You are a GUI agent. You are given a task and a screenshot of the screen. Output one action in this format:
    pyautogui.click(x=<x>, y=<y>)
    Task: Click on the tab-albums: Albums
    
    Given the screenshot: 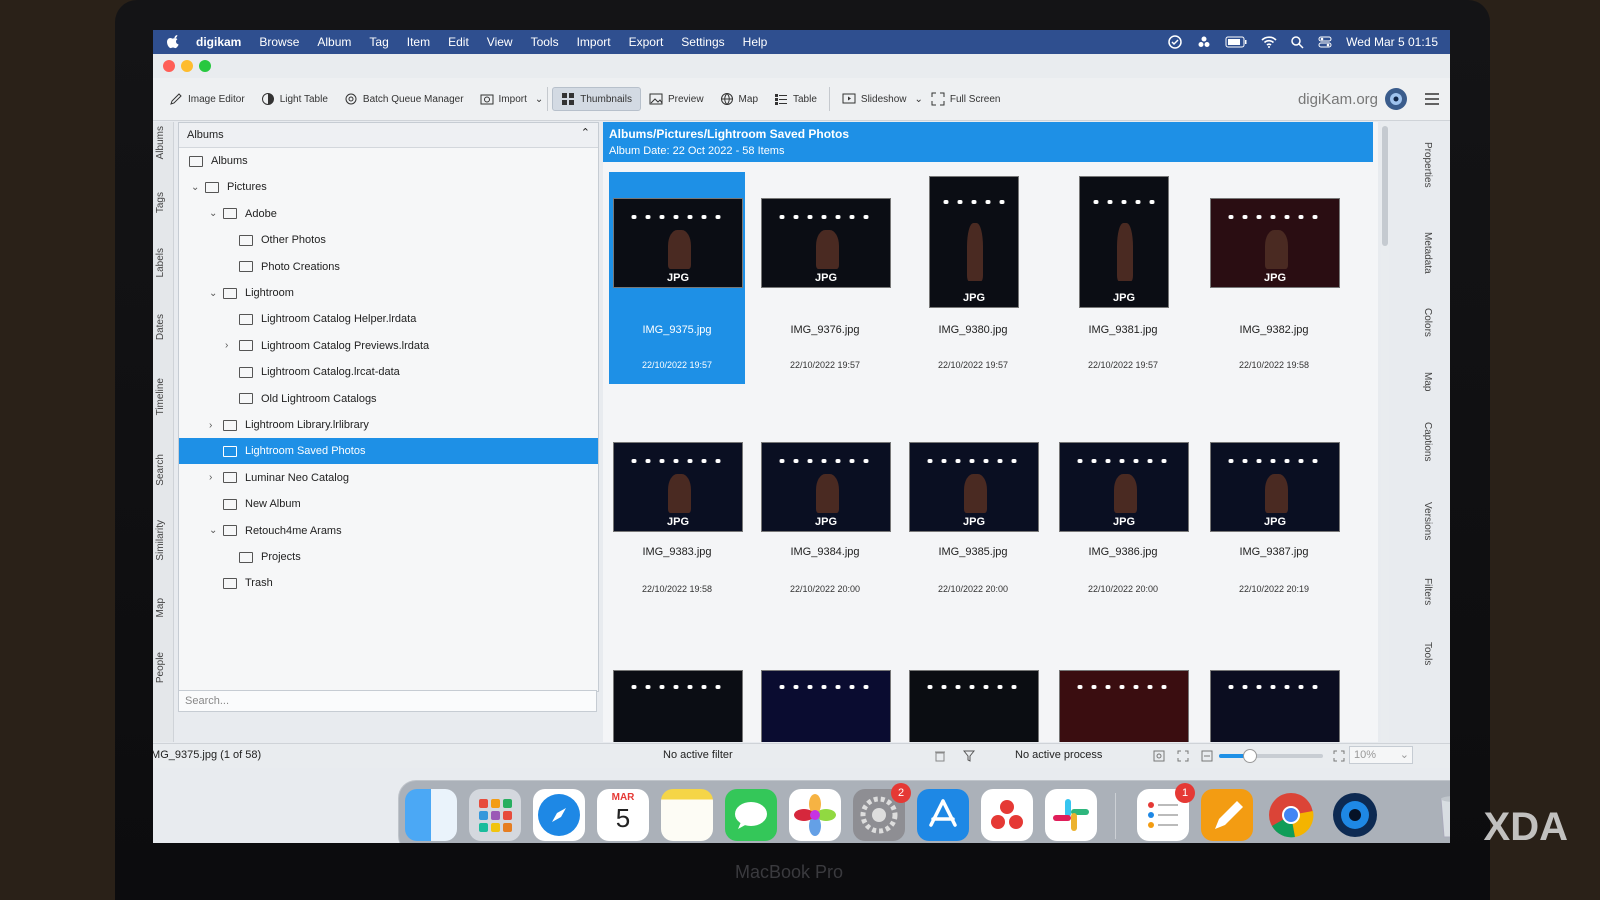 What is the action you would take?
    pyautogui.click(x=160, y=142)
    